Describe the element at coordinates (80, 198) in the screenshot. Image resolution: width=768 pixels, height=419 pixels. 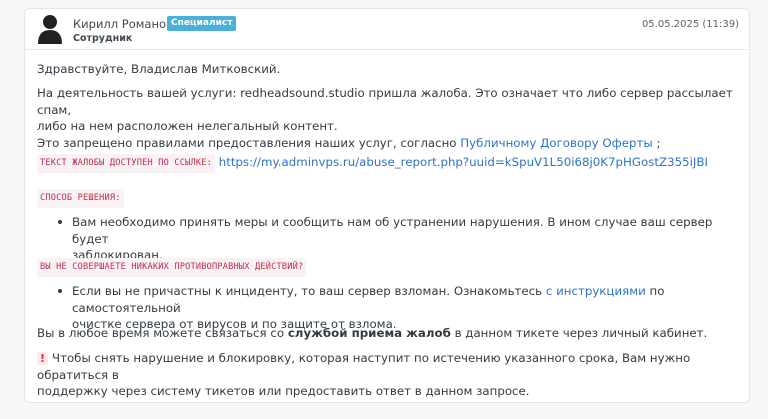
I see `solution-label: СПОСОБ РЕШЕНИЯ:` at that location.